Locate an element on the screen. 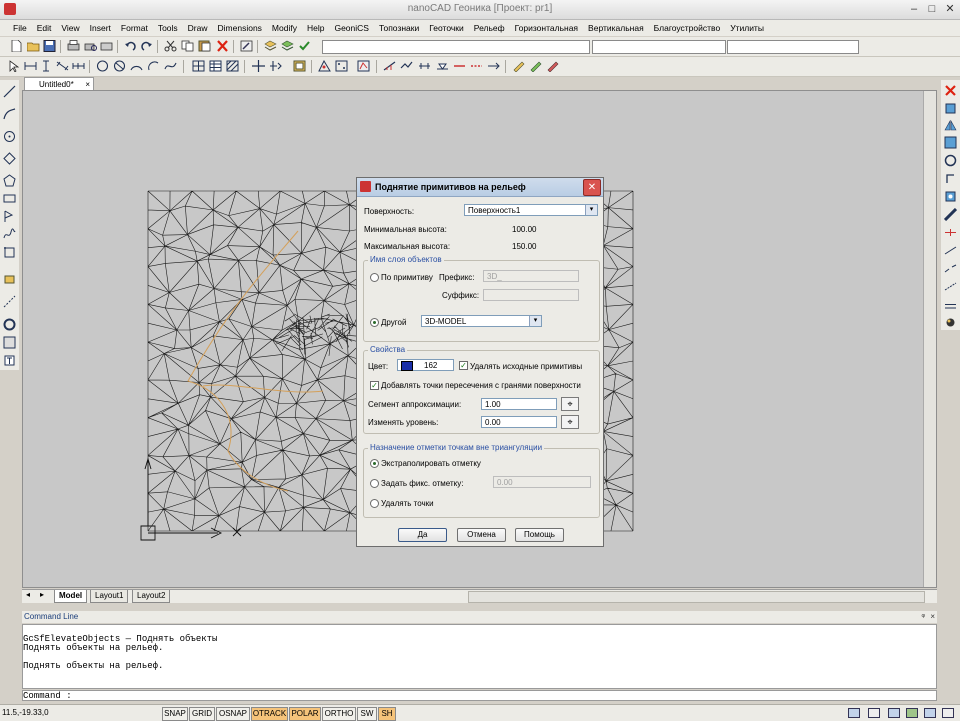  select-icon is located at coordinates (14, 66).